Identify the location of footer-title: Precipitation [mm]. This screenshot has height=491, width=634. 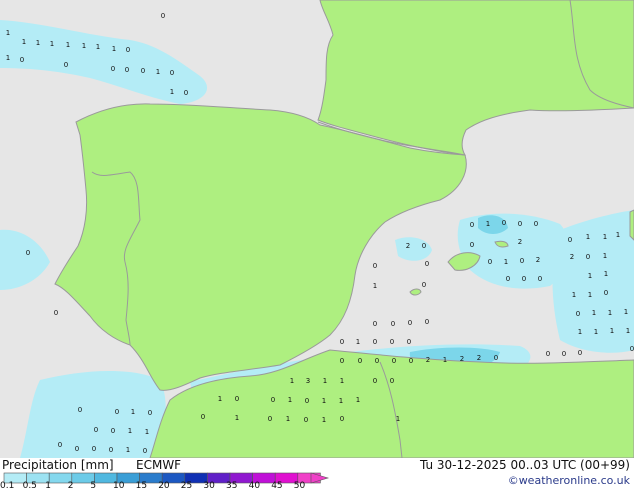
(58, 465).